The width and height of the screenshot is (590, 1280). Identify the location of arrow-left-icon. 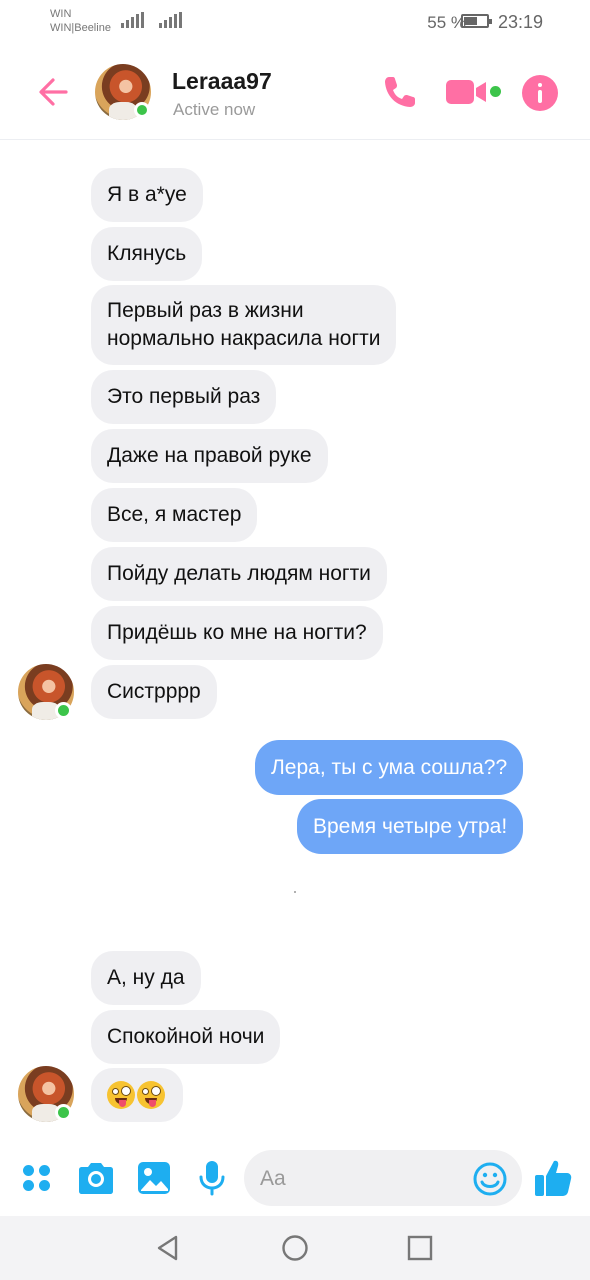
(56, 92).